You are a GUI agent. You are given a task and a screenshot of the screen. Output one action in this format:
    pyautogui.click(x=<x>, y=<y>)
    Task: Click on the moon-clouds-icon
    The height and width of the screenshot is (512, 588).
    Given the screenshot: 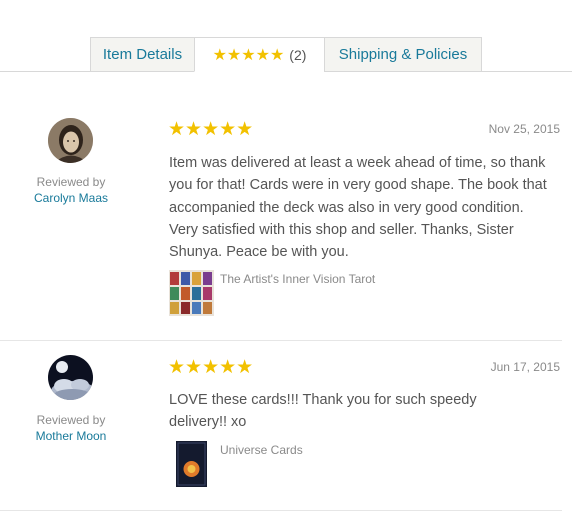 What is the action you would take?
    pyautogui.click(x=70, y=377)
    